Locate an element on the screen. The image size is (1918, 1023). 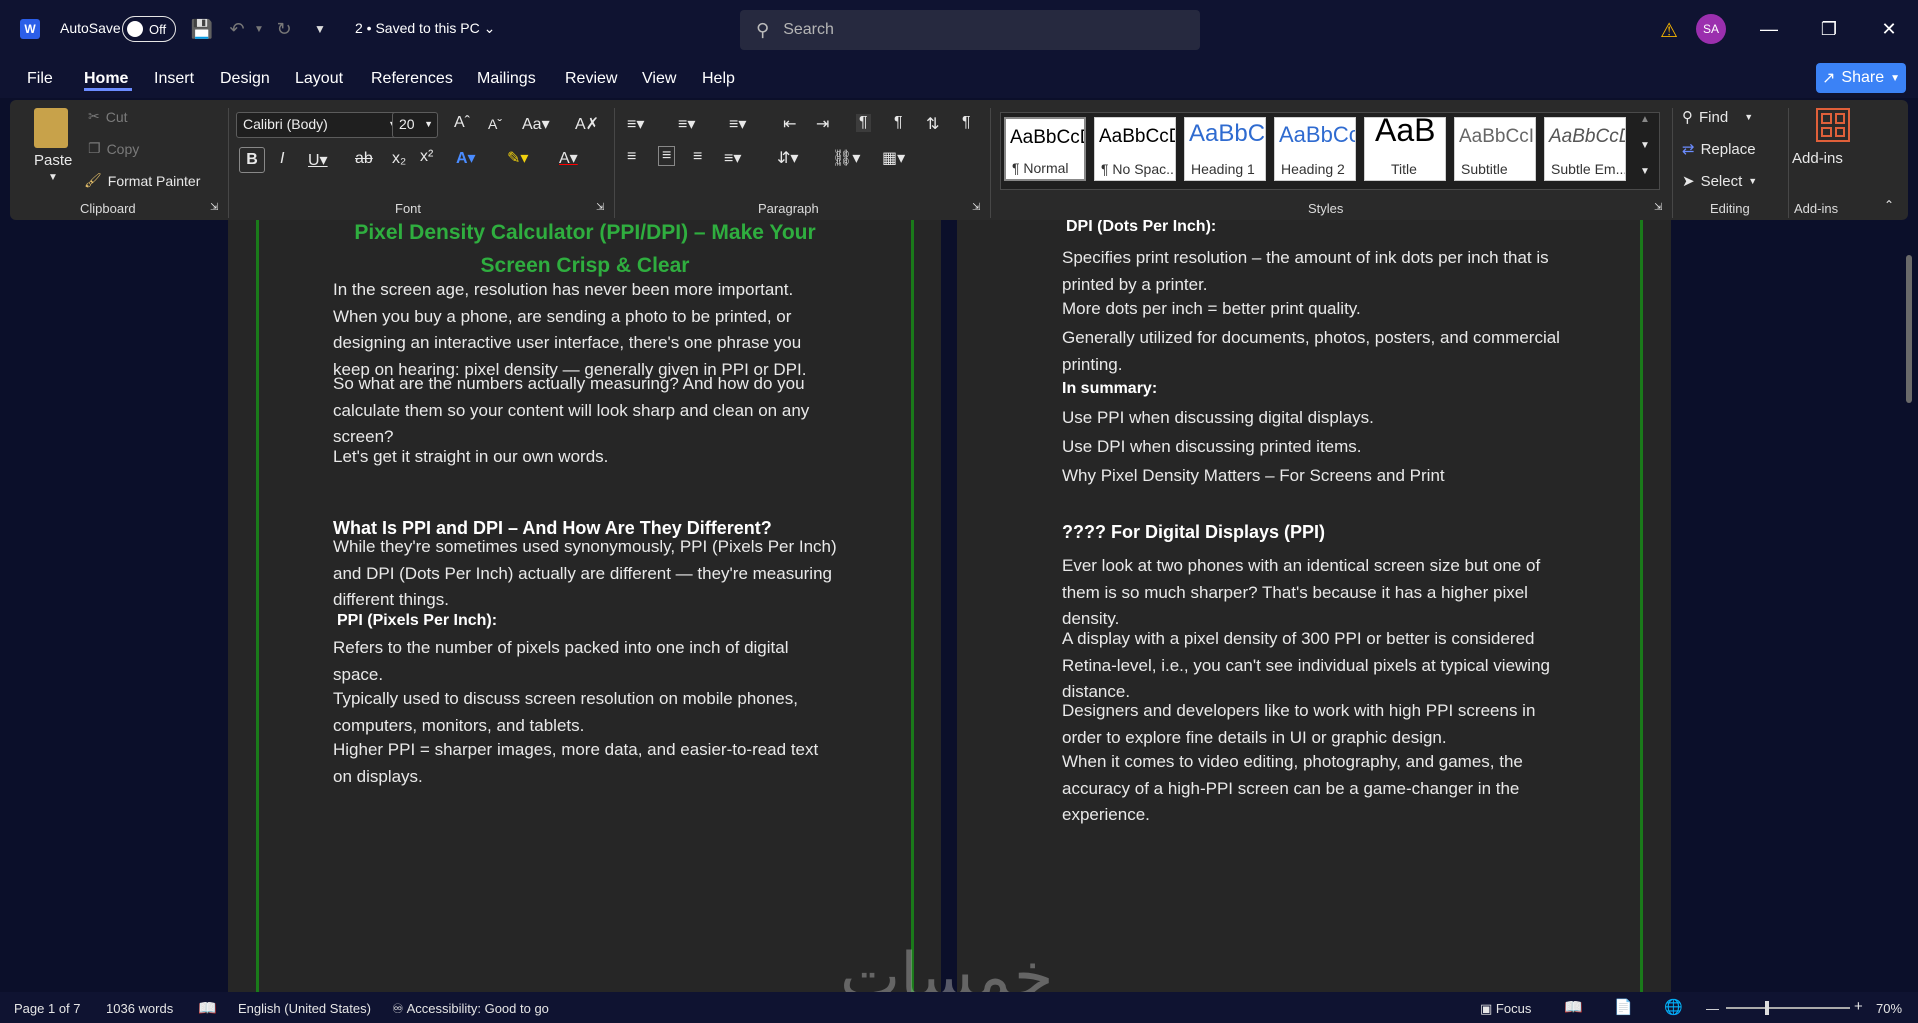
subheading: In summary: is located at coordinates (1109, 389).